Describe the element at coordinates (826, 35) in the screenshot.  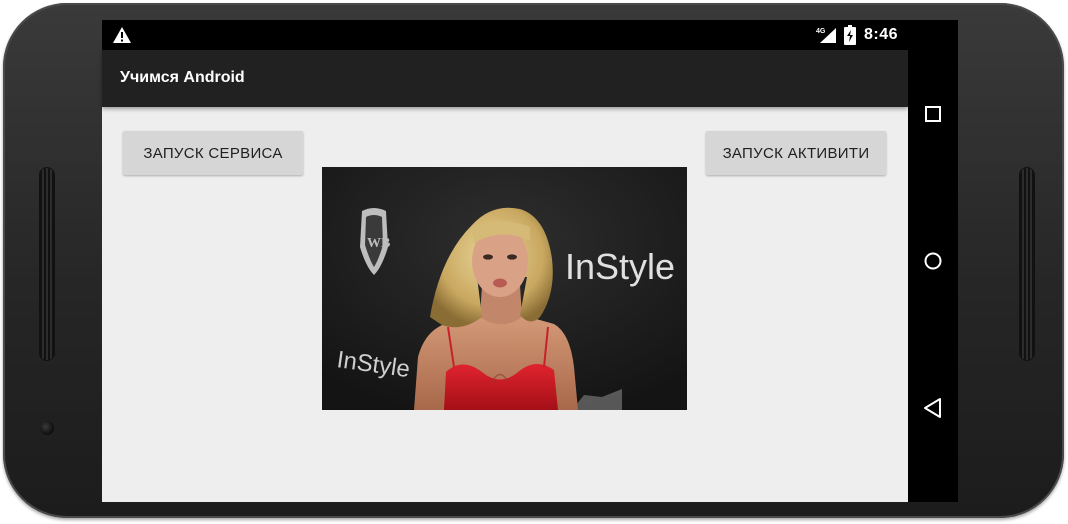
I see `signal-icon: 4G` at that location.